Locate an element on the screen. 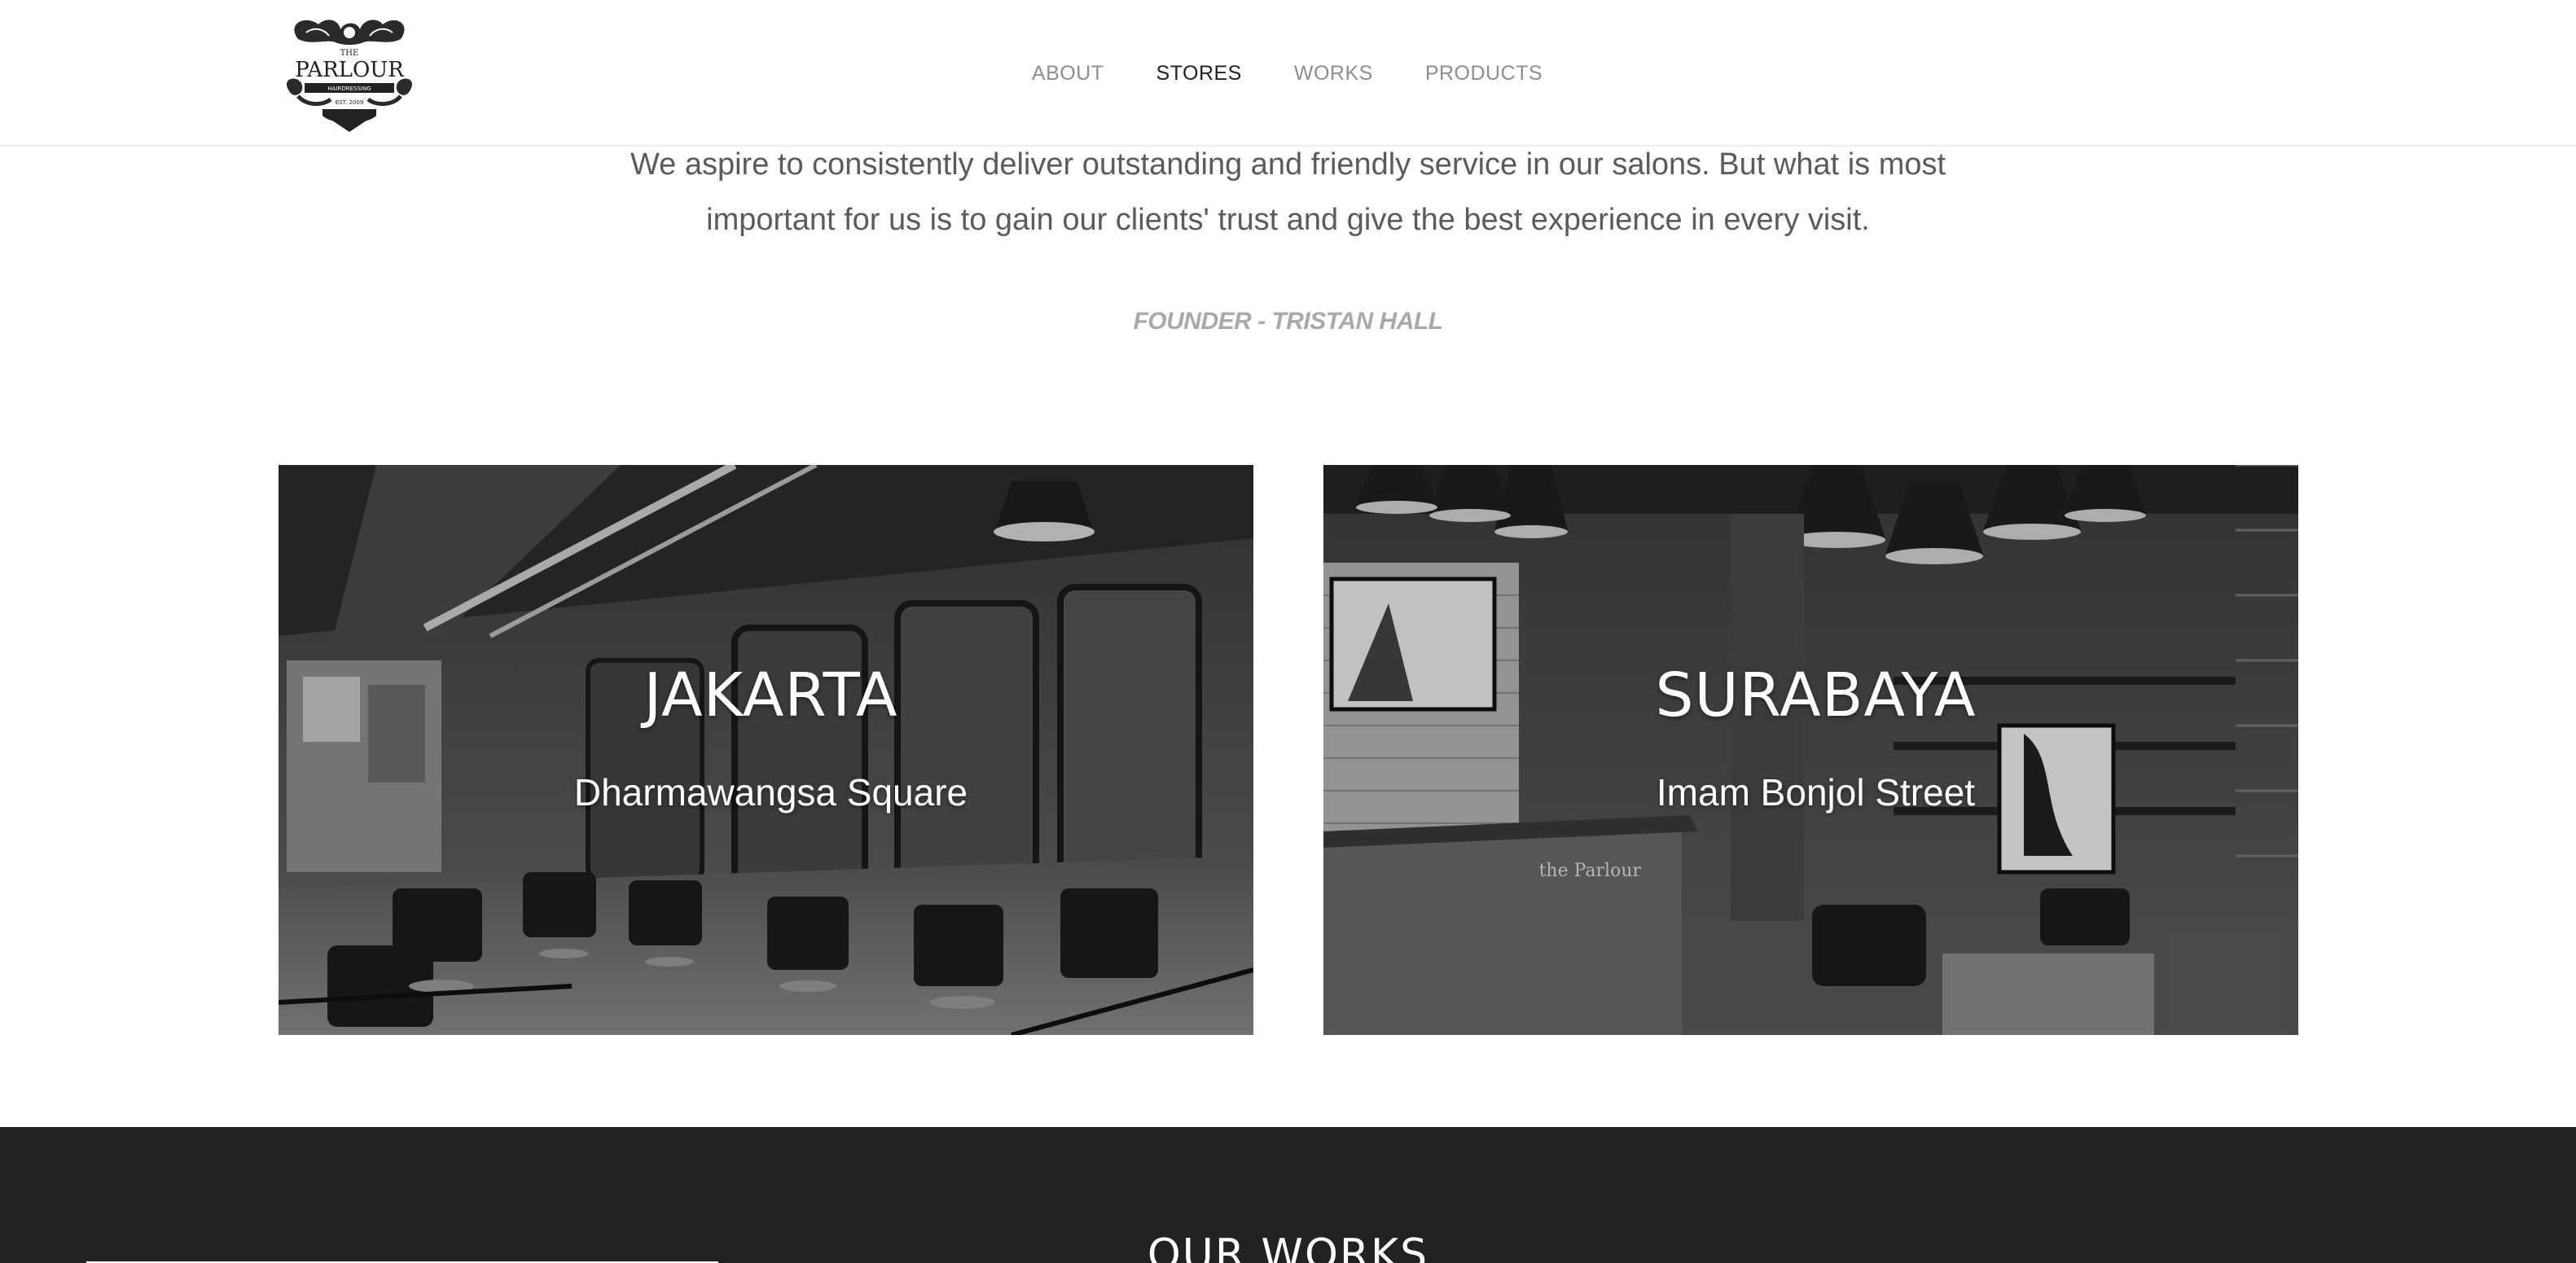 The image size is (2576, 1263). store-address-jakarta: Dharmawangsa Square is located at coordinates (770, 792).